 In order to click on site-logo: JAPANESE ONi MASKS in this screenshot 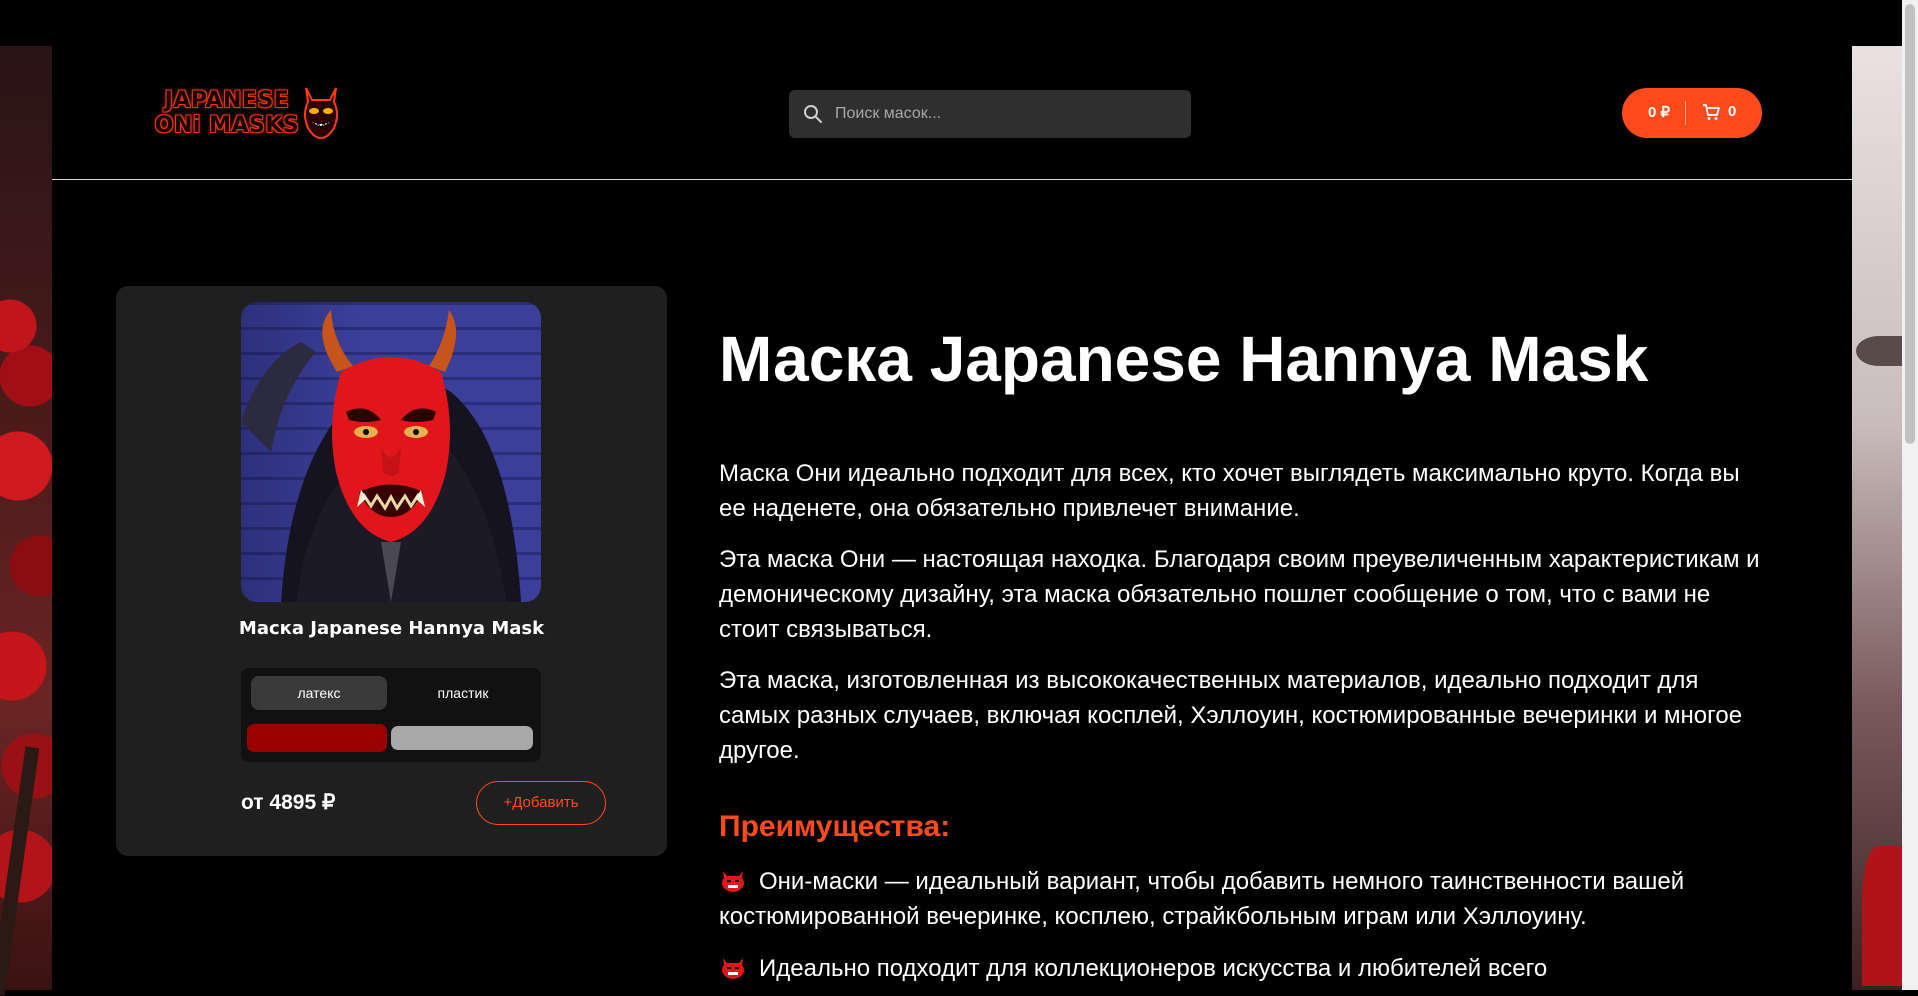, I will do `click(247, 115)`.